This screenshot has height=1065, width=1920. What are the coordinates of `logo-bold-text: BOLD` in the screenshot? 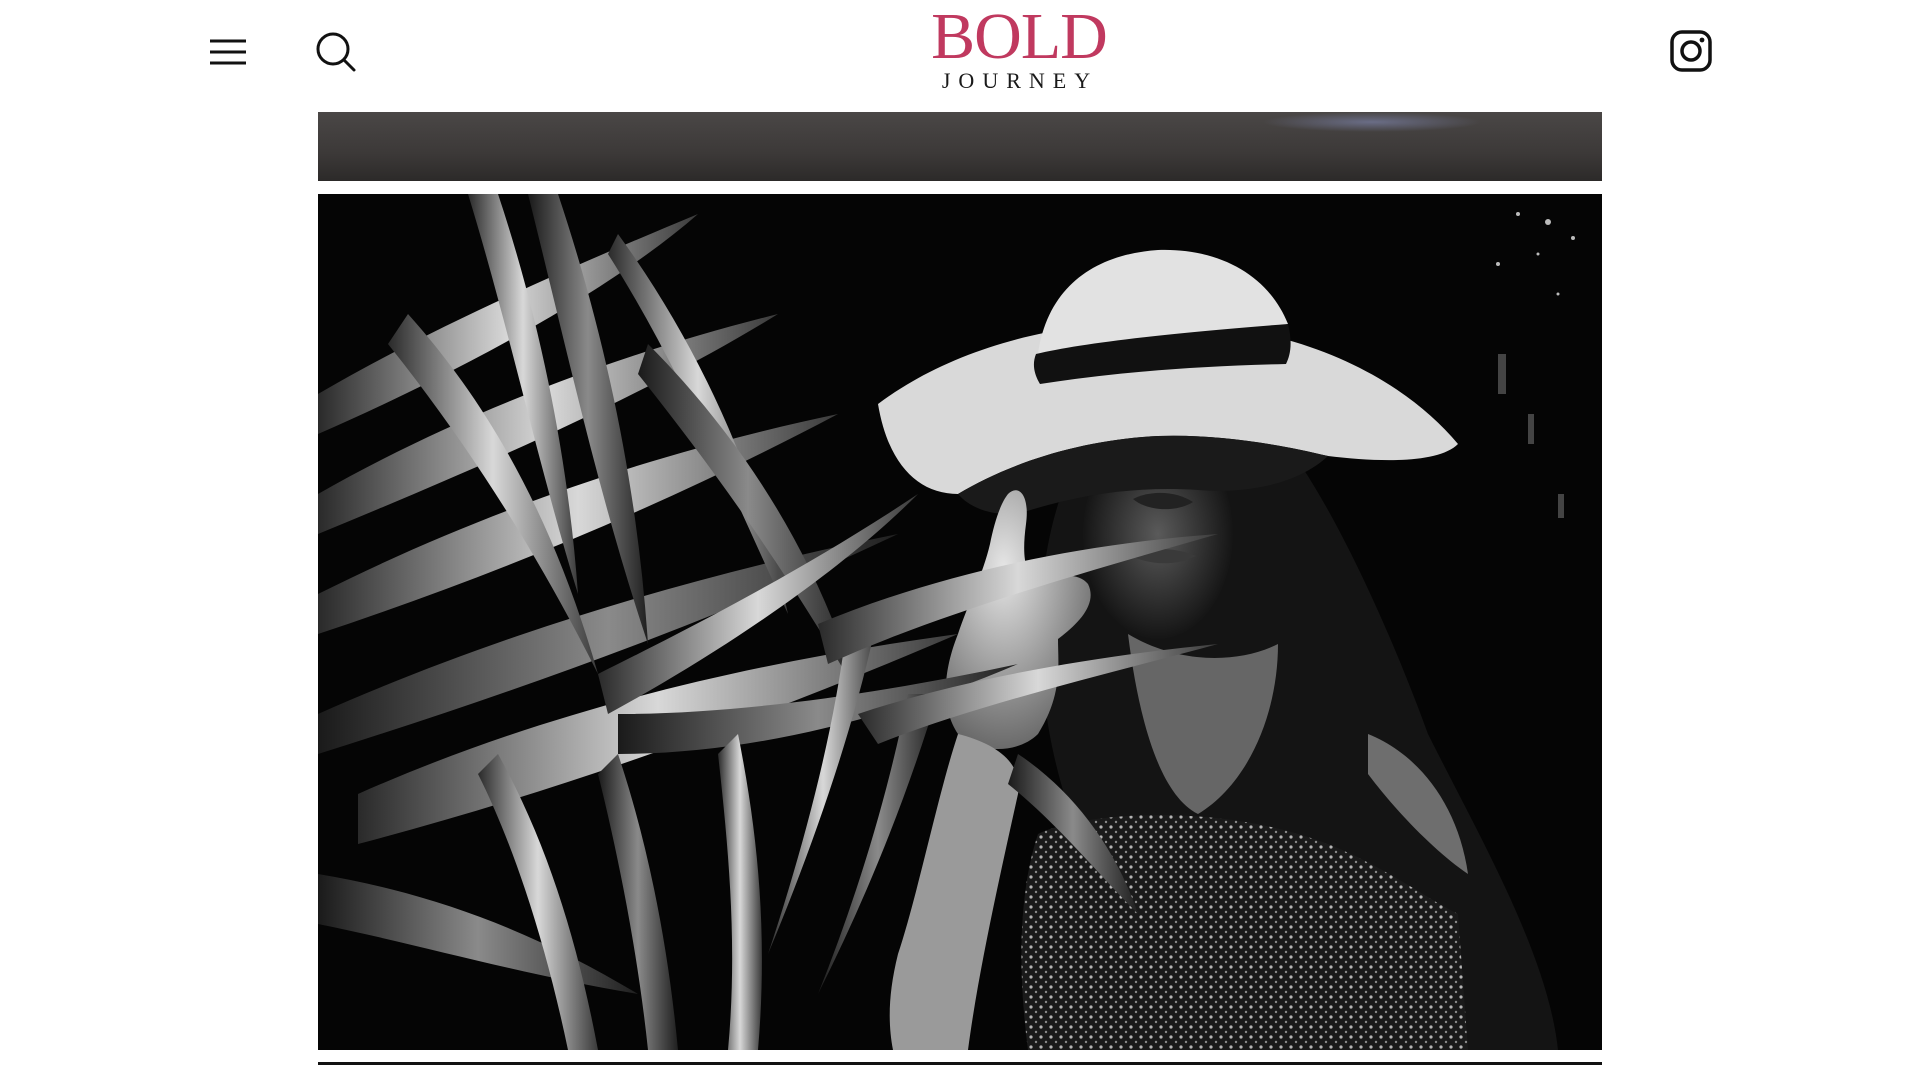 It's located at (1019, 36).